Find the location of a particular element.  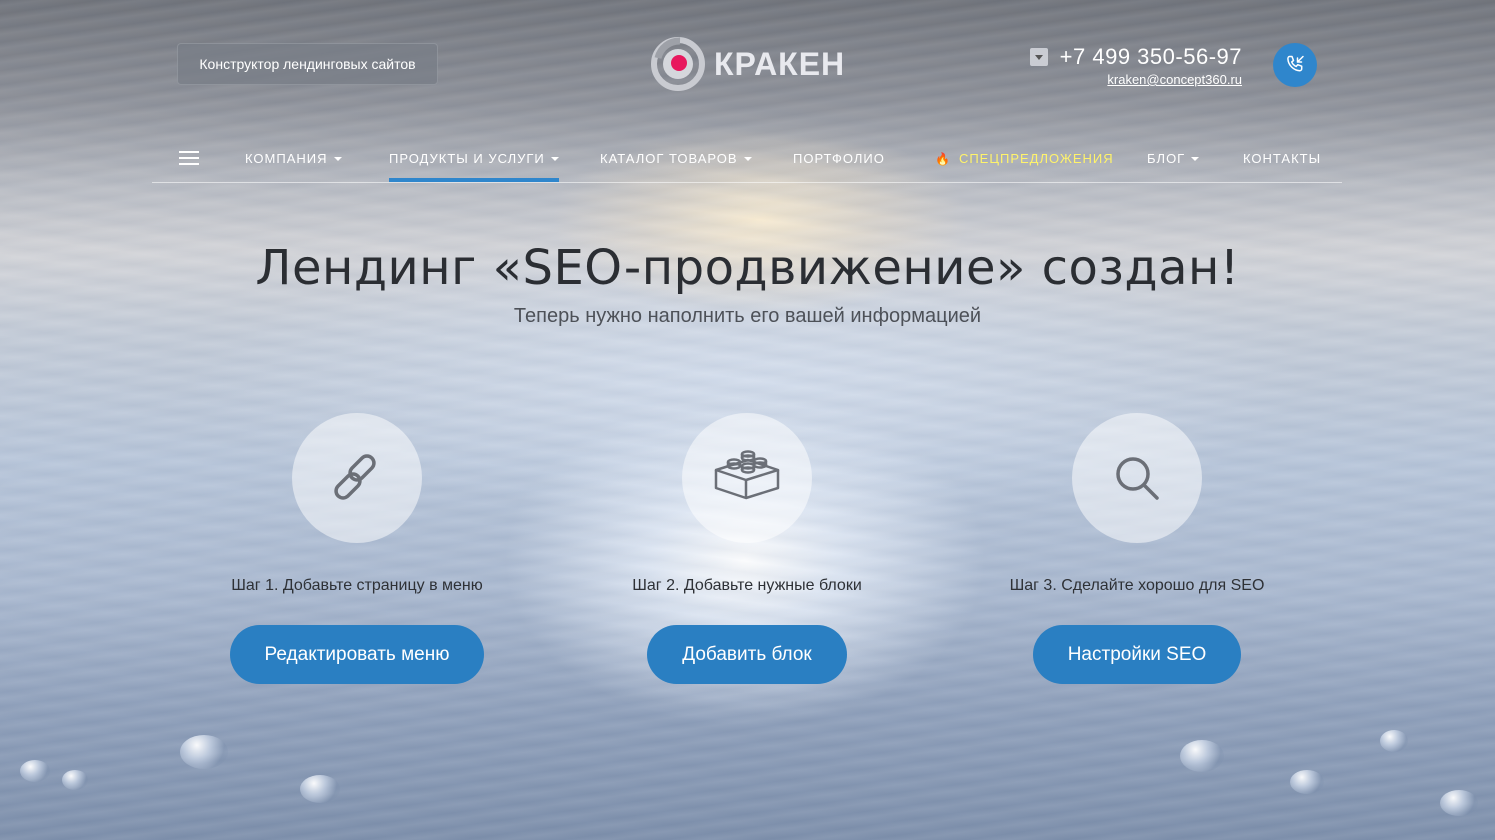

phone-number: +7 499 350-56-97 is located at coordinates (1151, 57).